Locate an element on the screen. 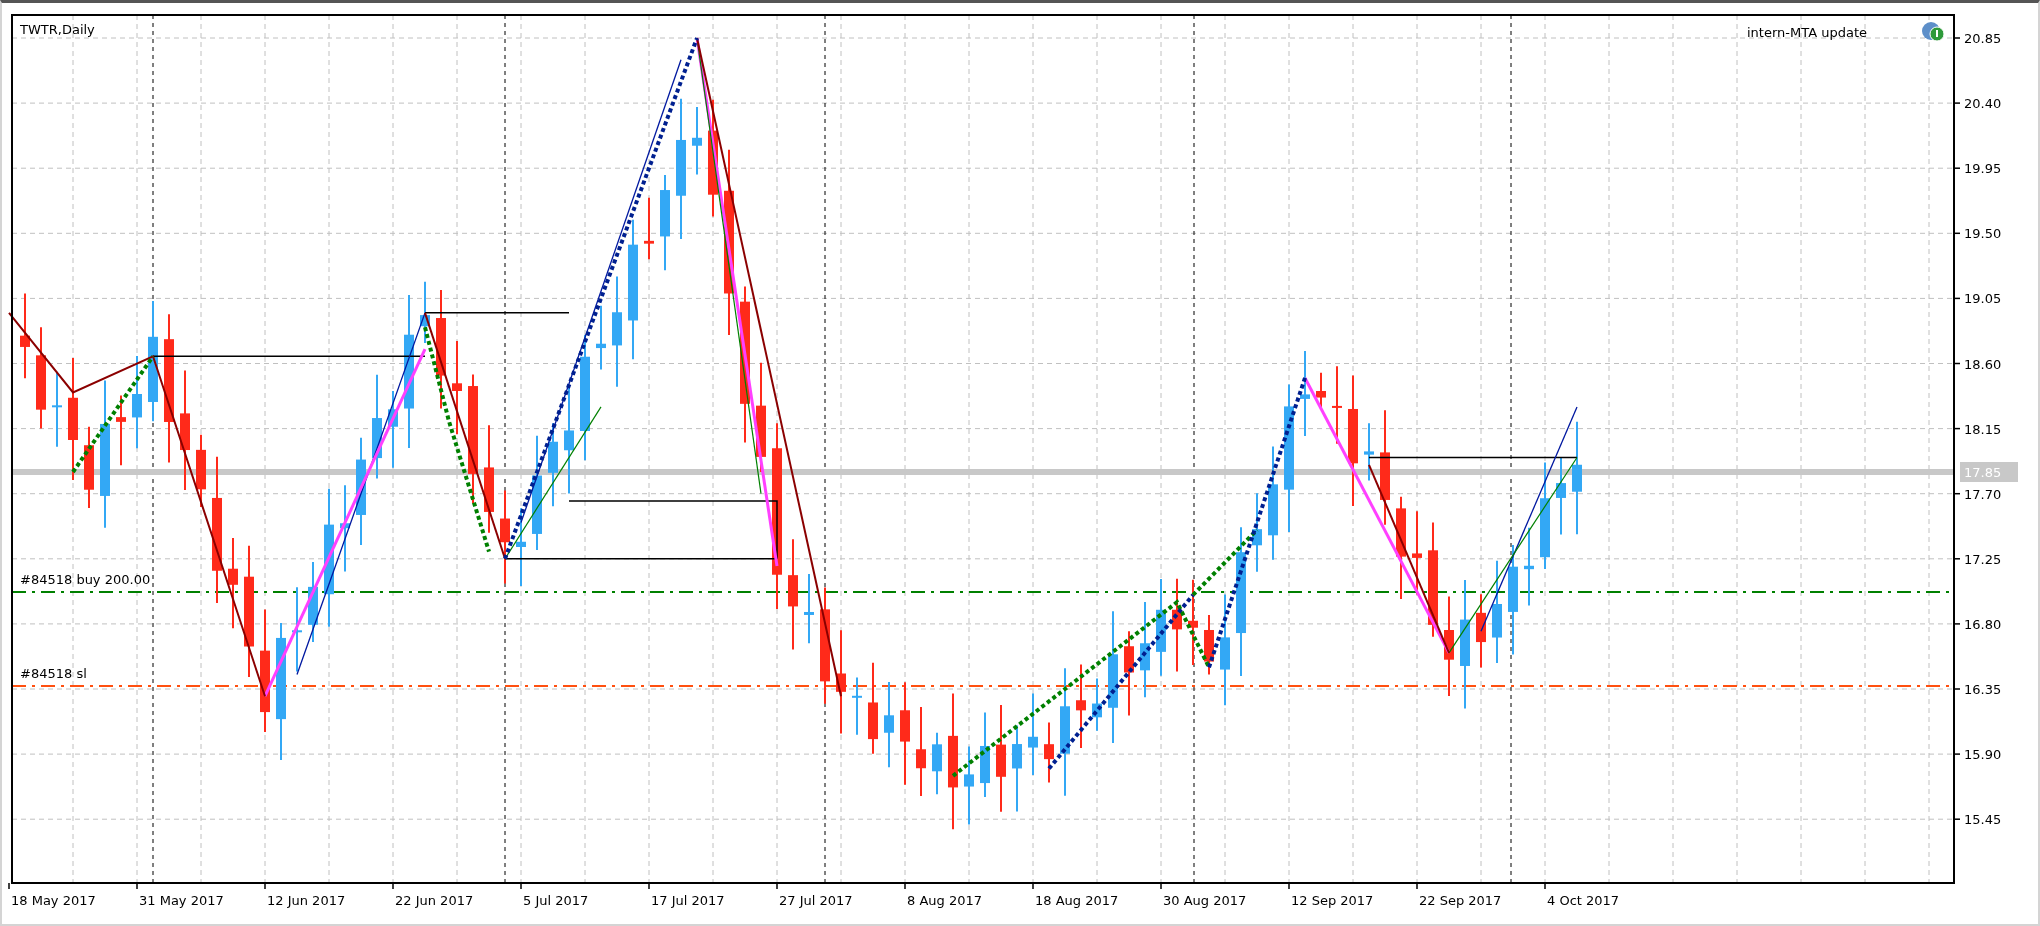  price-axis-label: 17.70 is located at coordinates (1983, 494).